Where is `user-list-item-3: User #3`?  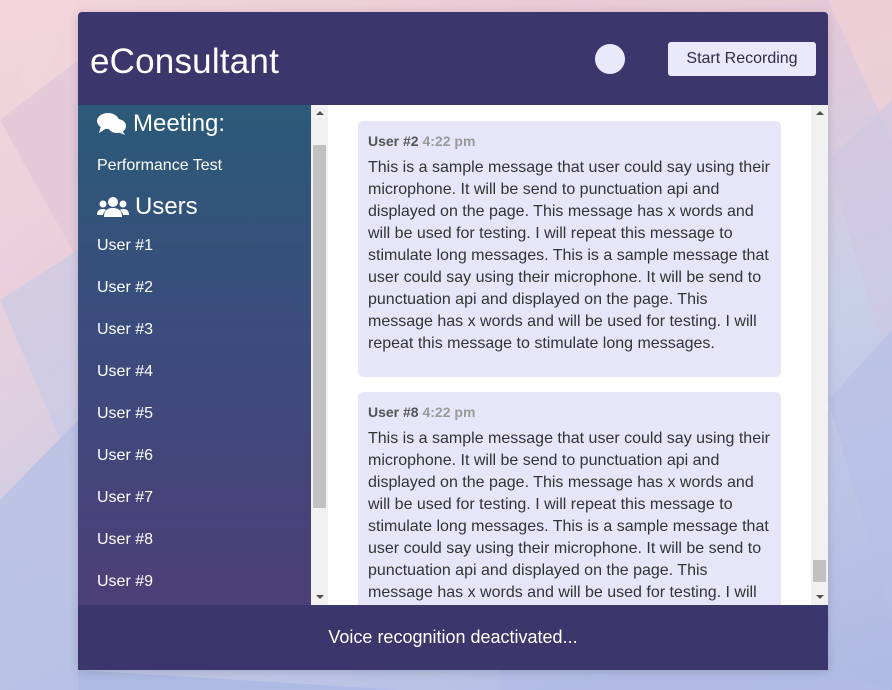 user-list-item-3: User #3 is located at coordinates (125, 330).